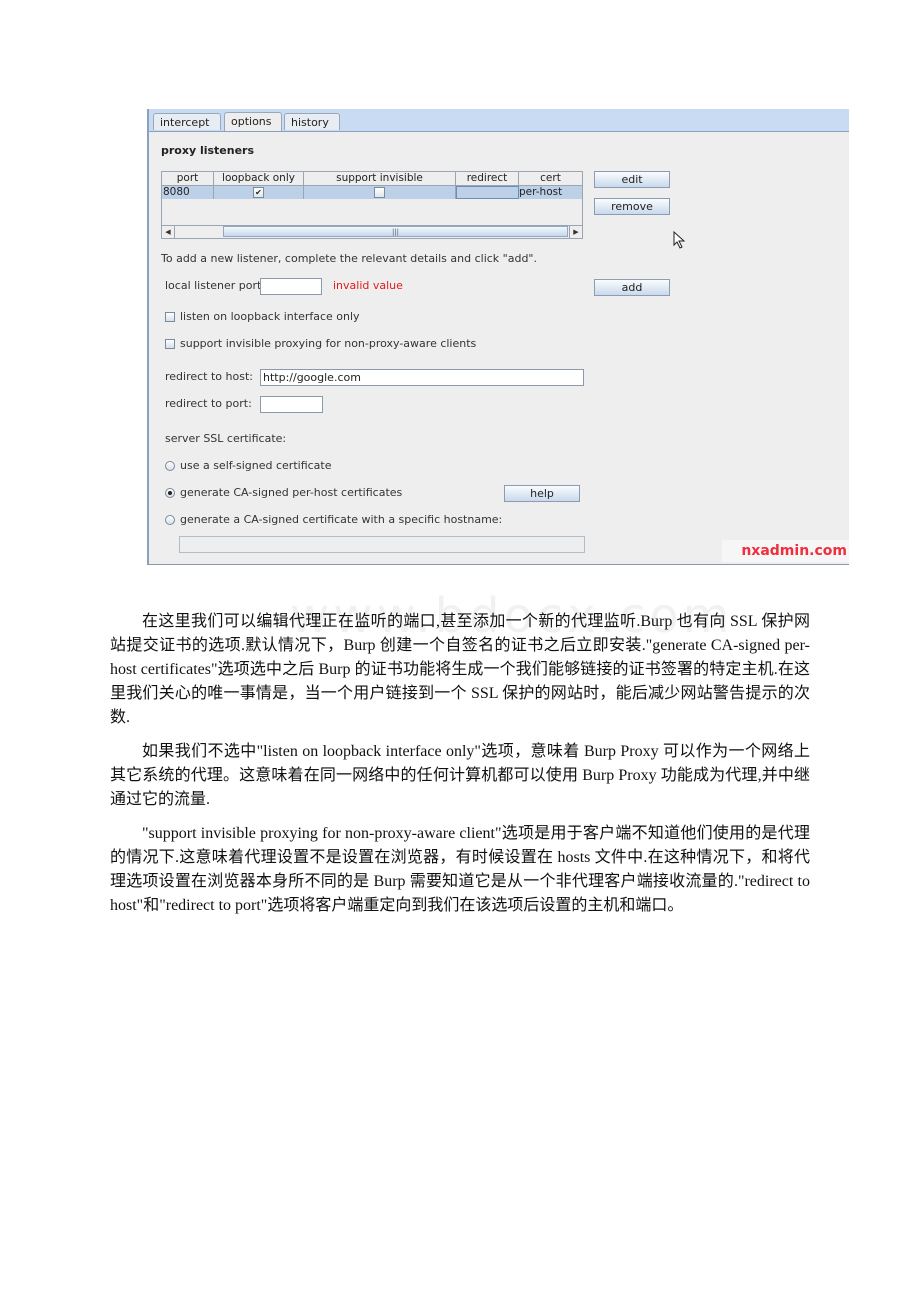 The image size is (920, 1302). I want to click on scroll-left-icon: ◀, so click(168, 232).